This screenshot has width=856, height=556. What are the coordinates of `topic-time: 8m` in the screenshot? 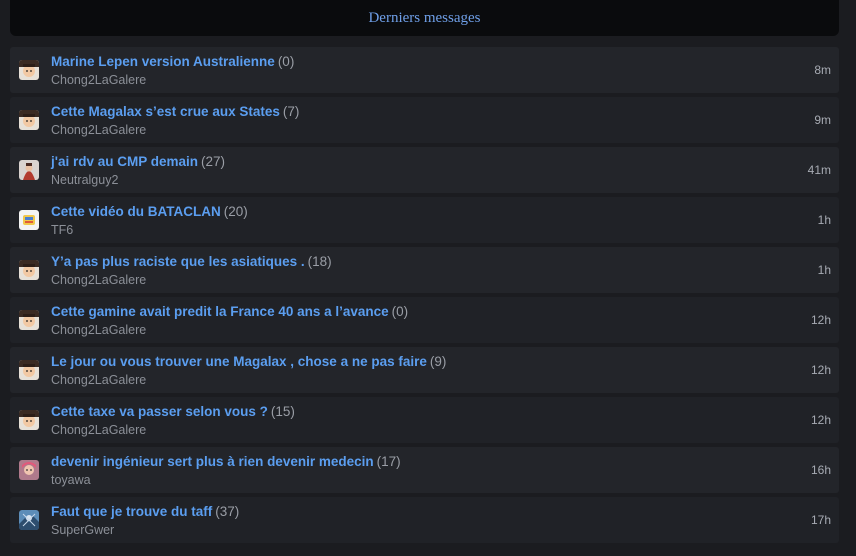 It's located at (822, 70).